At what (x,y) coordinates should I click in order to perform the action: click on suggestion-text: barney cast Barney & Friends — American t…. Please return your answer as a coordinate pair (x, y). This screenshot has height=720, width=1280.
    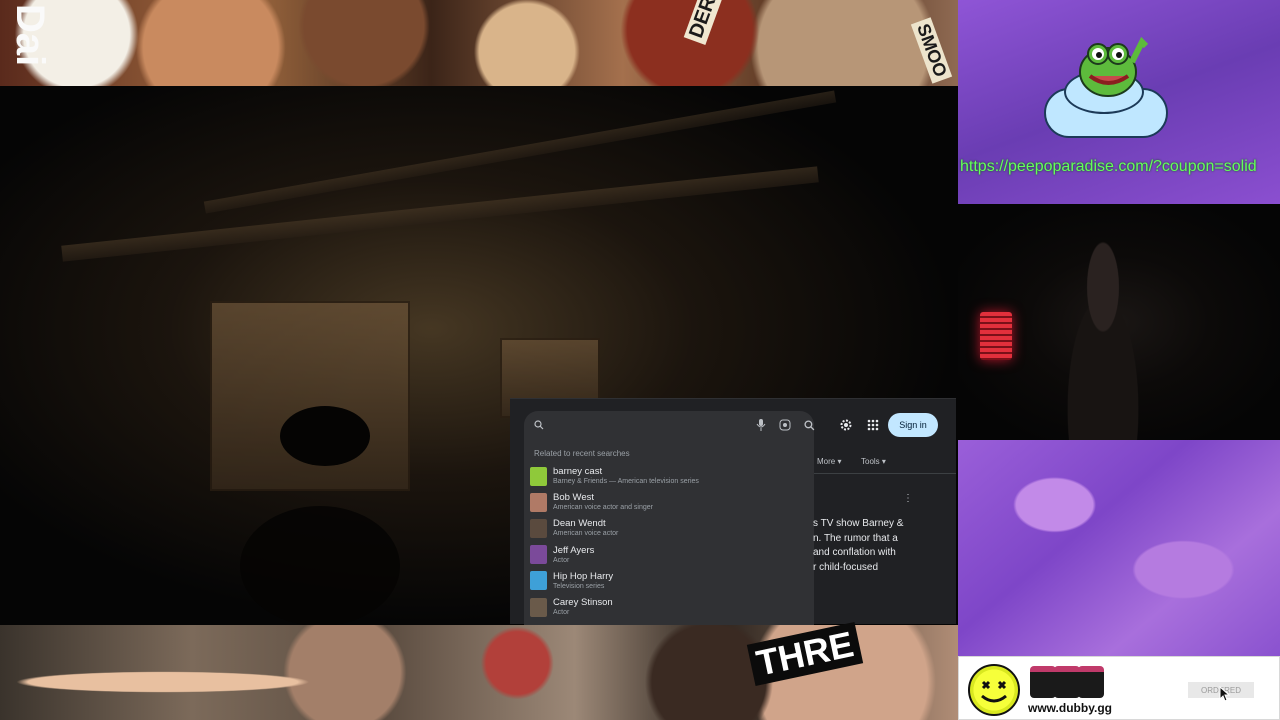
    Looking at the image, I should click on (626, 476).